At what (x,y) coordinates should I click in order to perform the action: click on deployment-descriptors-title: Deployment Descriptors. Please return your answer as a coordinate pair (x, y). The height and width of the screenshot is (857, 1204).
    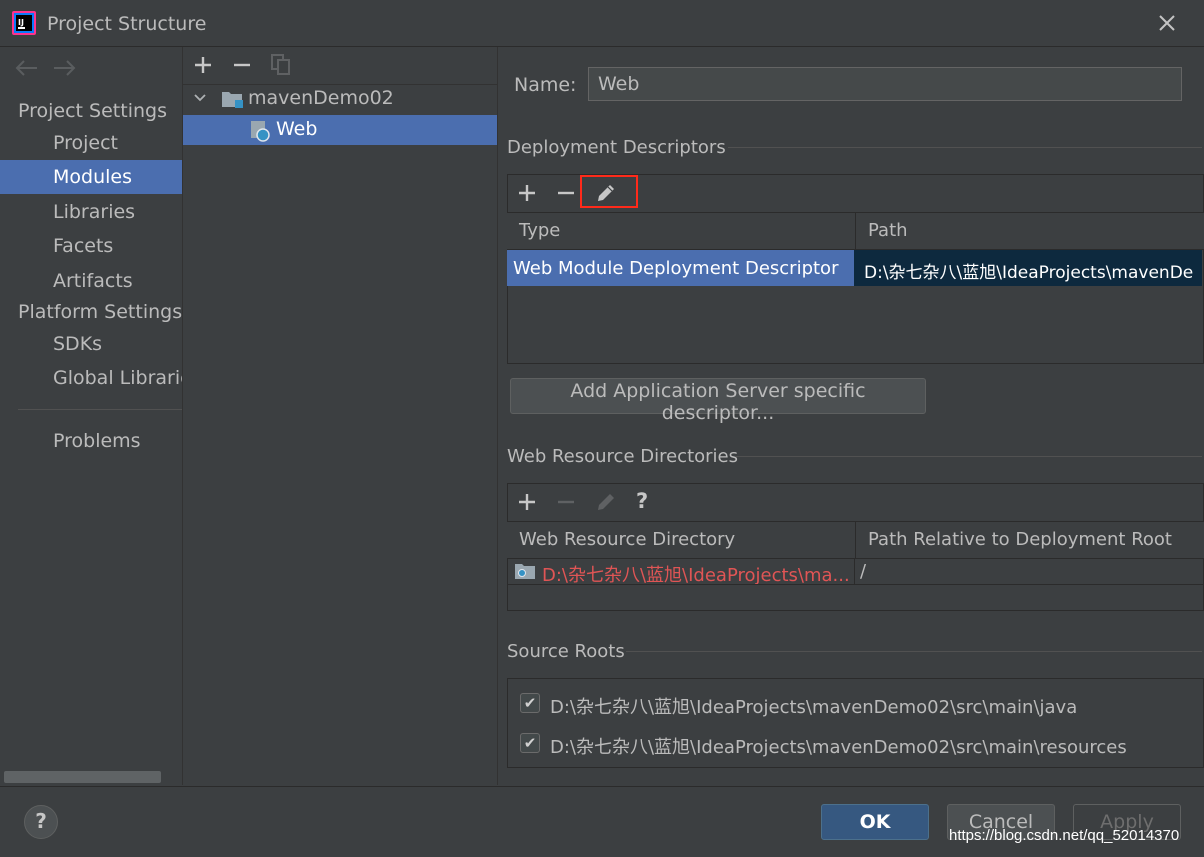
    Looking at the image, I should click on (616, 147).